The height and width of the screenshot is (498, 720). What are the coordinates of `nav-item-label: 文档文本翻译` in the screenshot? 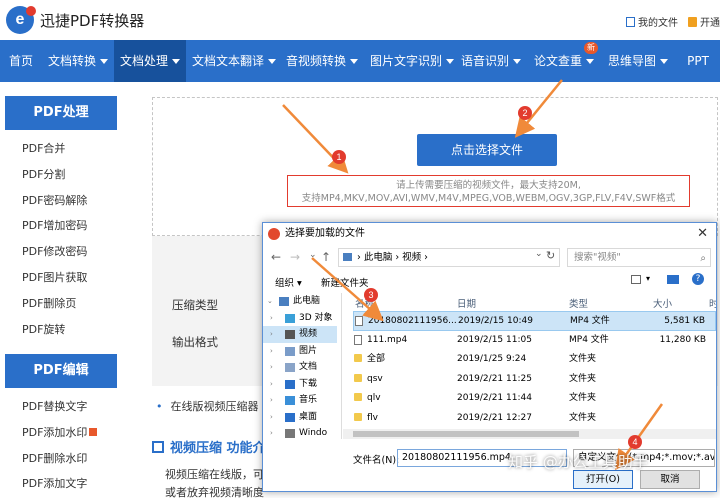 It's located at (228, 61).